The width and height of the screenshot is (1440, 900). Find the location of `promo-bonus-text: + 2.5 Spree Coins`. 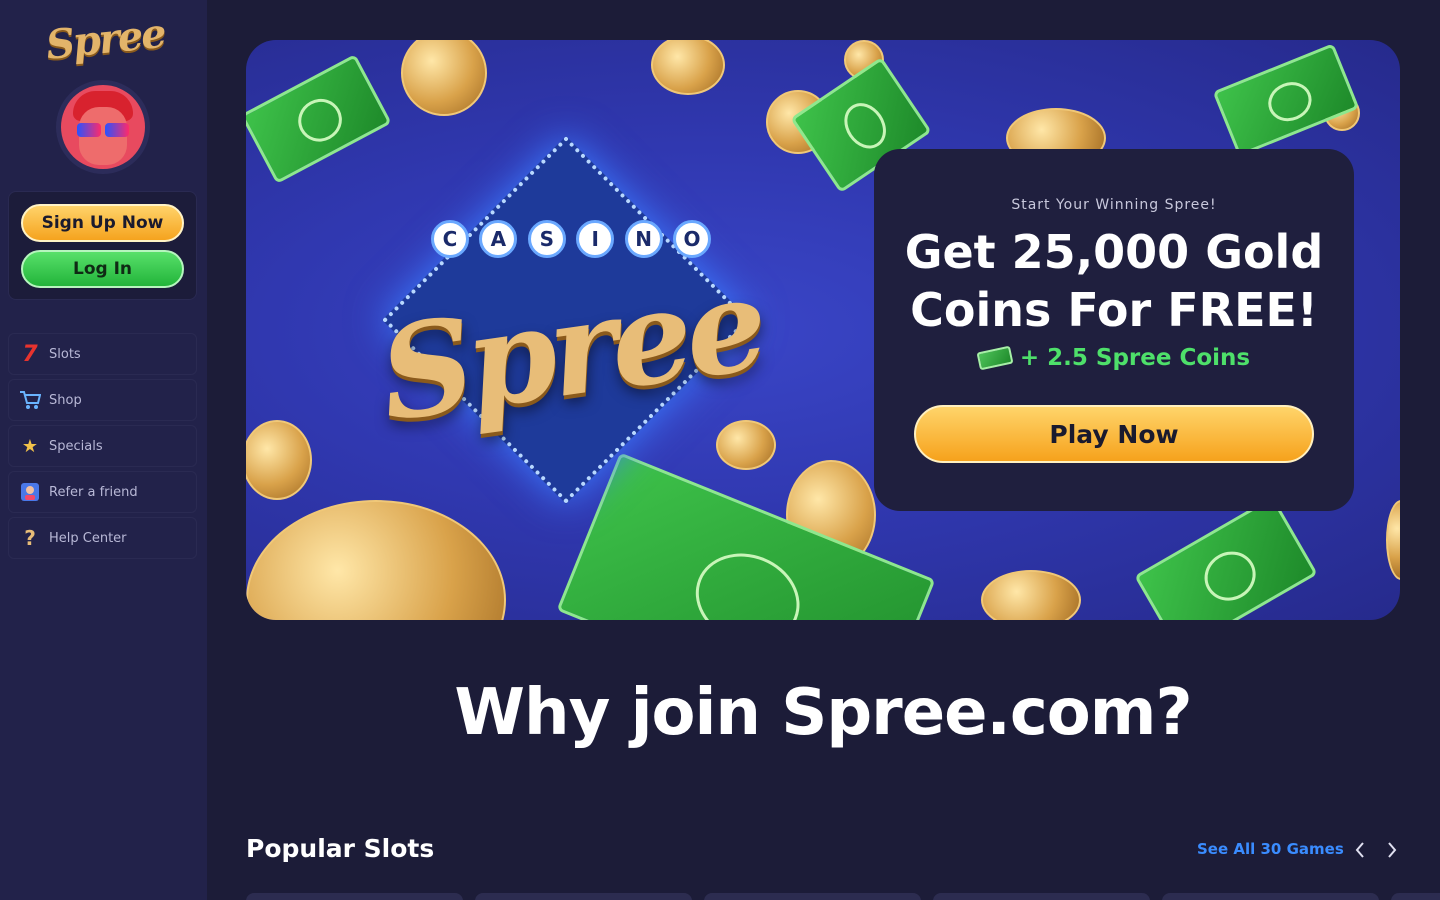

promo-bonus-text: + 2.5 Spree Coins is located at coordinates (1135, 358).